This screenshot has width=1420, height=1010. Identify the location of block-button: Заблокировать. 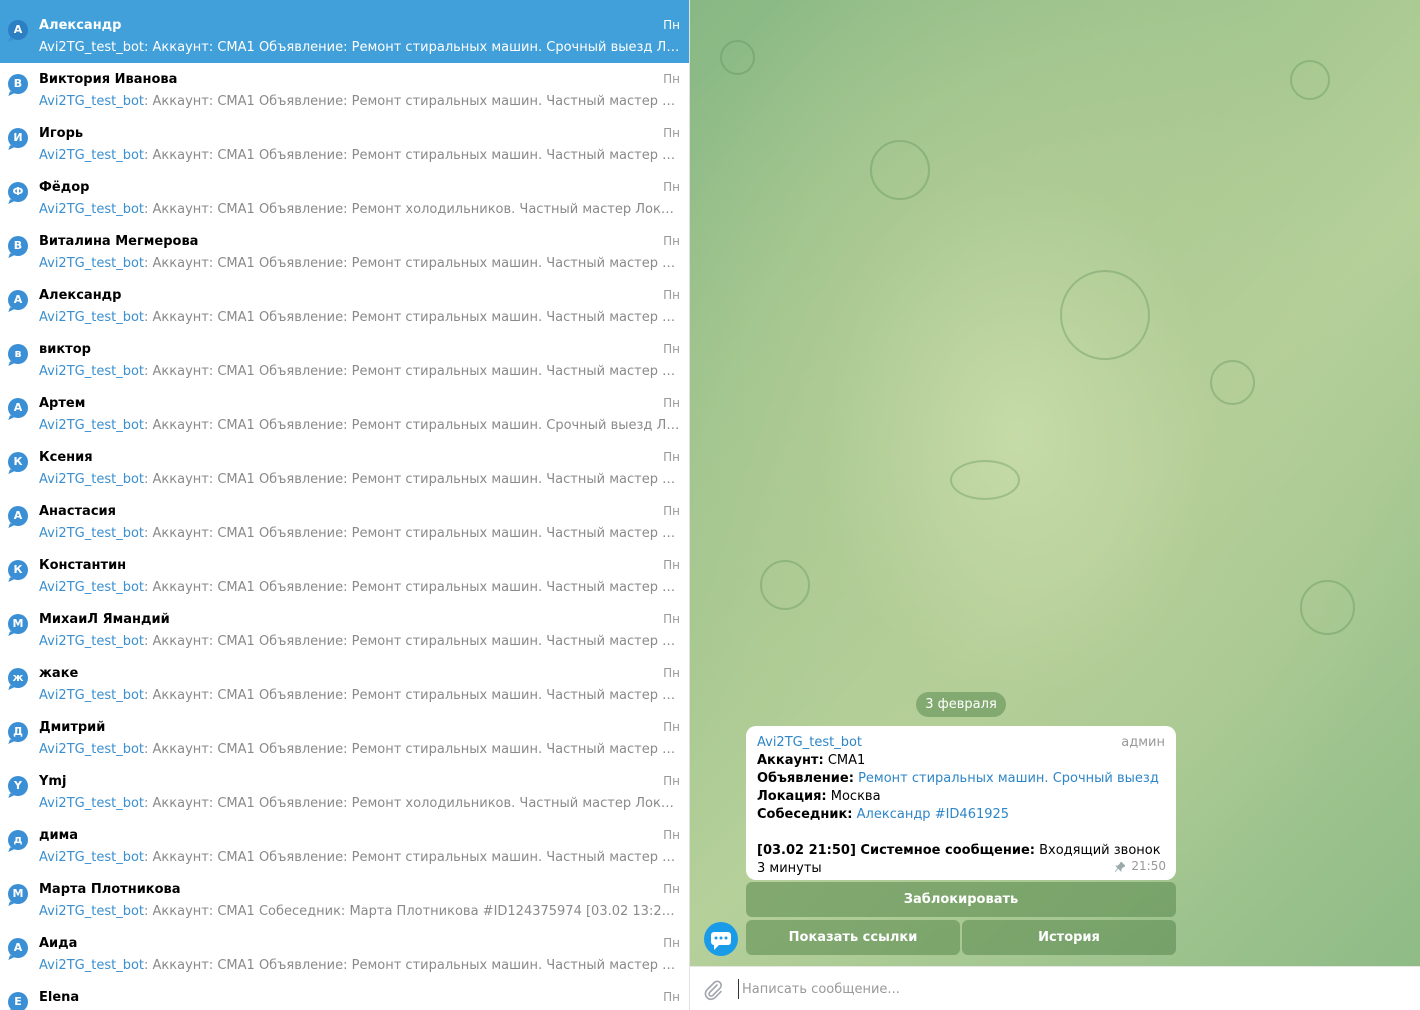
(961, 899).